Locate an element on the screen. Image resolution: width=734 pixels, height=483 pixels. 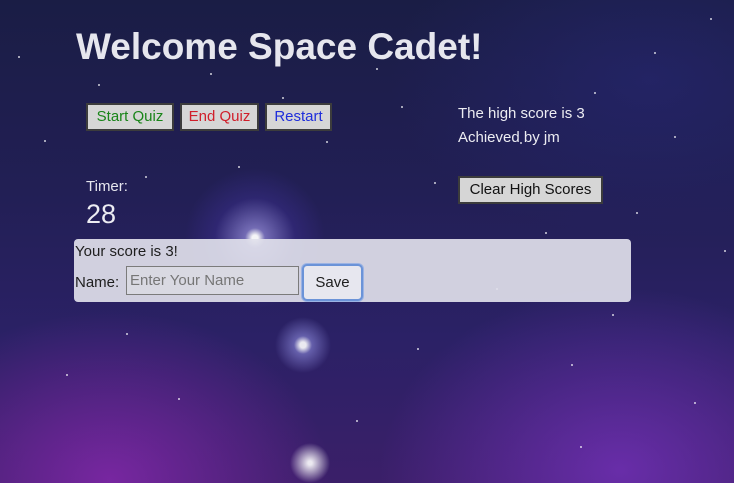
timer-label: Timer: is located at coordinates (107, 186).